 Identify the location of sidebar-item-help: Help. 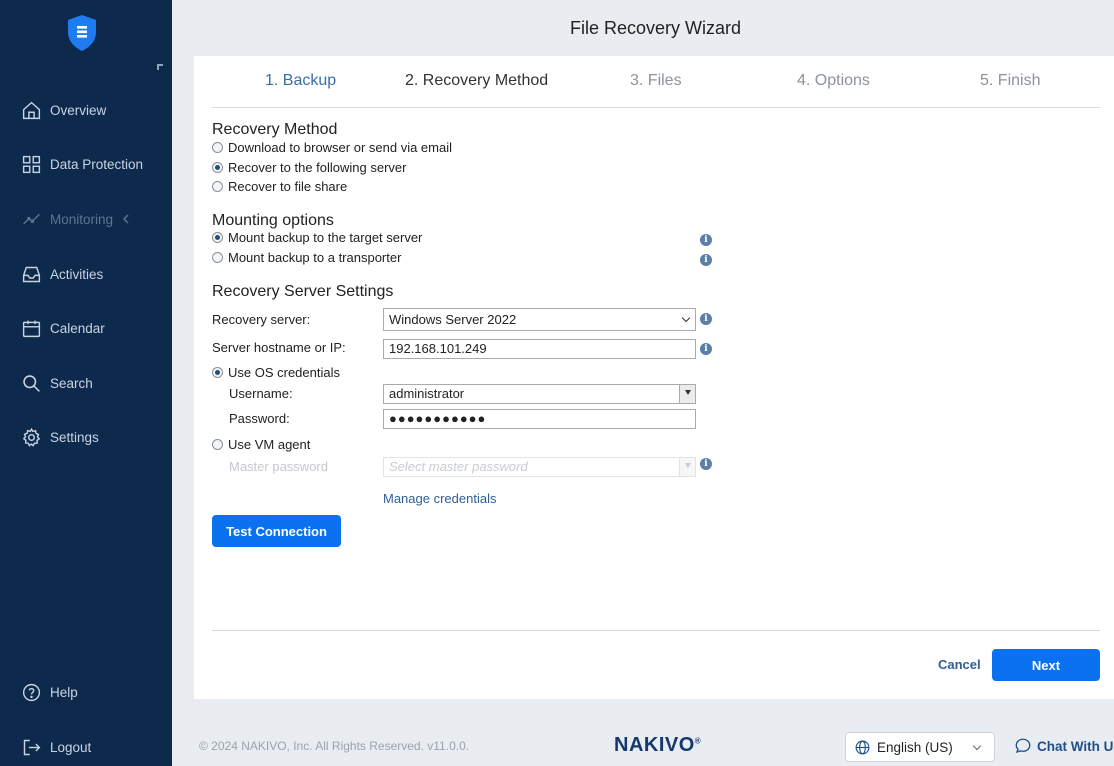
(86, 692).